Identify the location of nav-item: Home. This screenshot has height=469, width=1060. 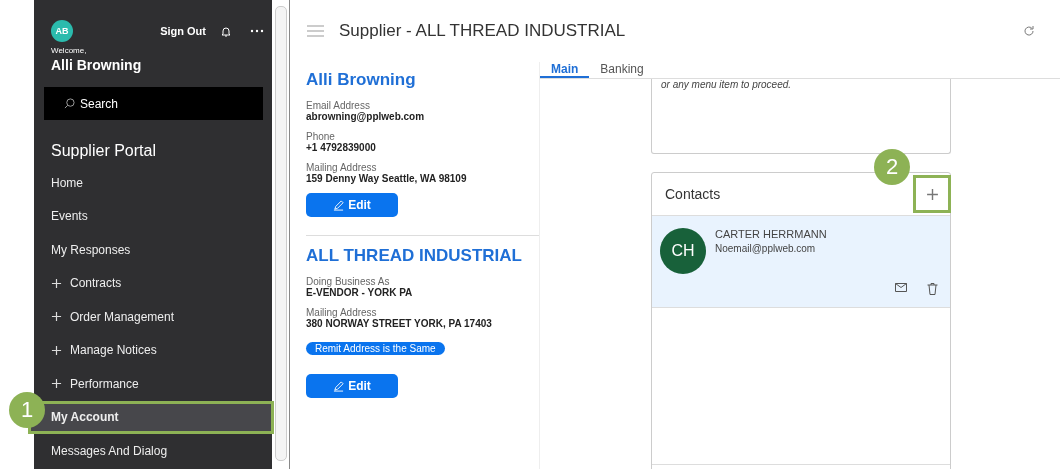
(153, 183).